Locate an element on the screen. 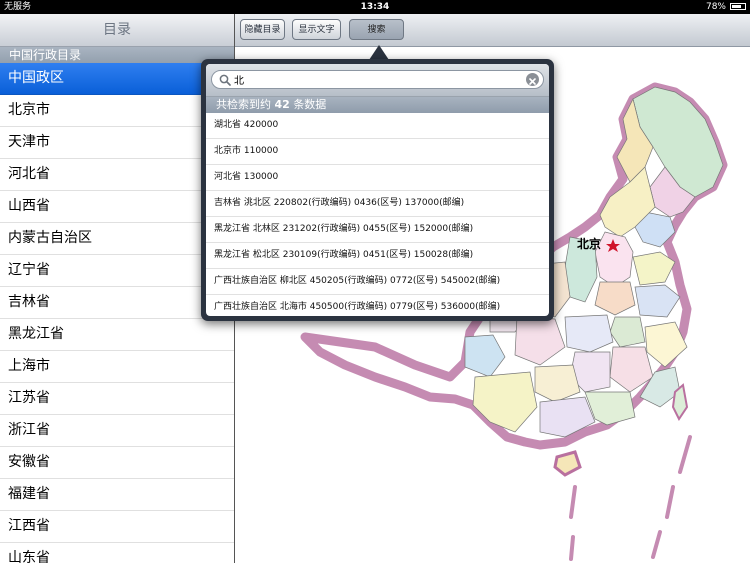 This screenshot has height=563, width=750. search-result-item: 湖北省 420000 is located at coordinates (377, 126).